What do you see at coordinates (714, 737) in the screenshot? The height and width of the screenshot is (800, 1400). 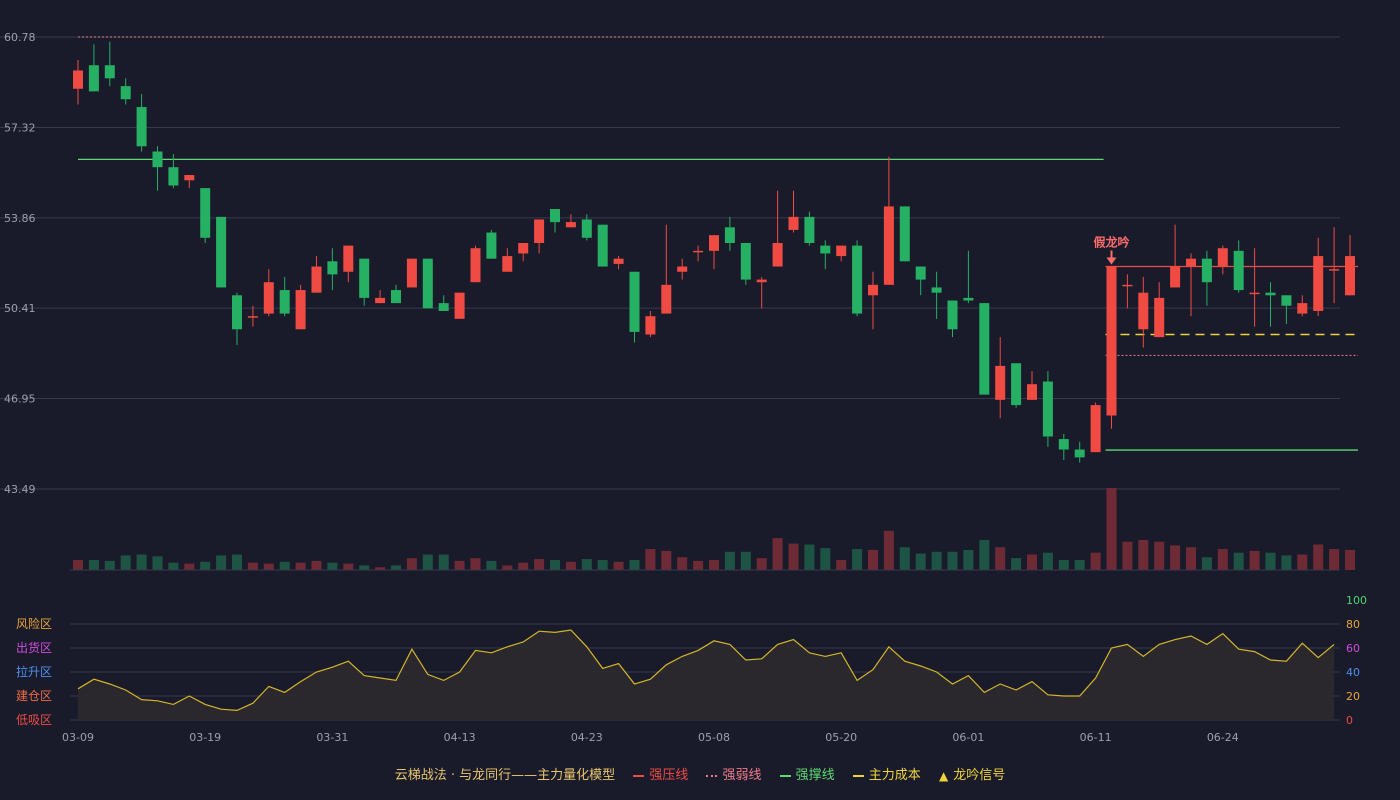 I see `x-tick-label: 05-08` at bounding box center [714, 737].